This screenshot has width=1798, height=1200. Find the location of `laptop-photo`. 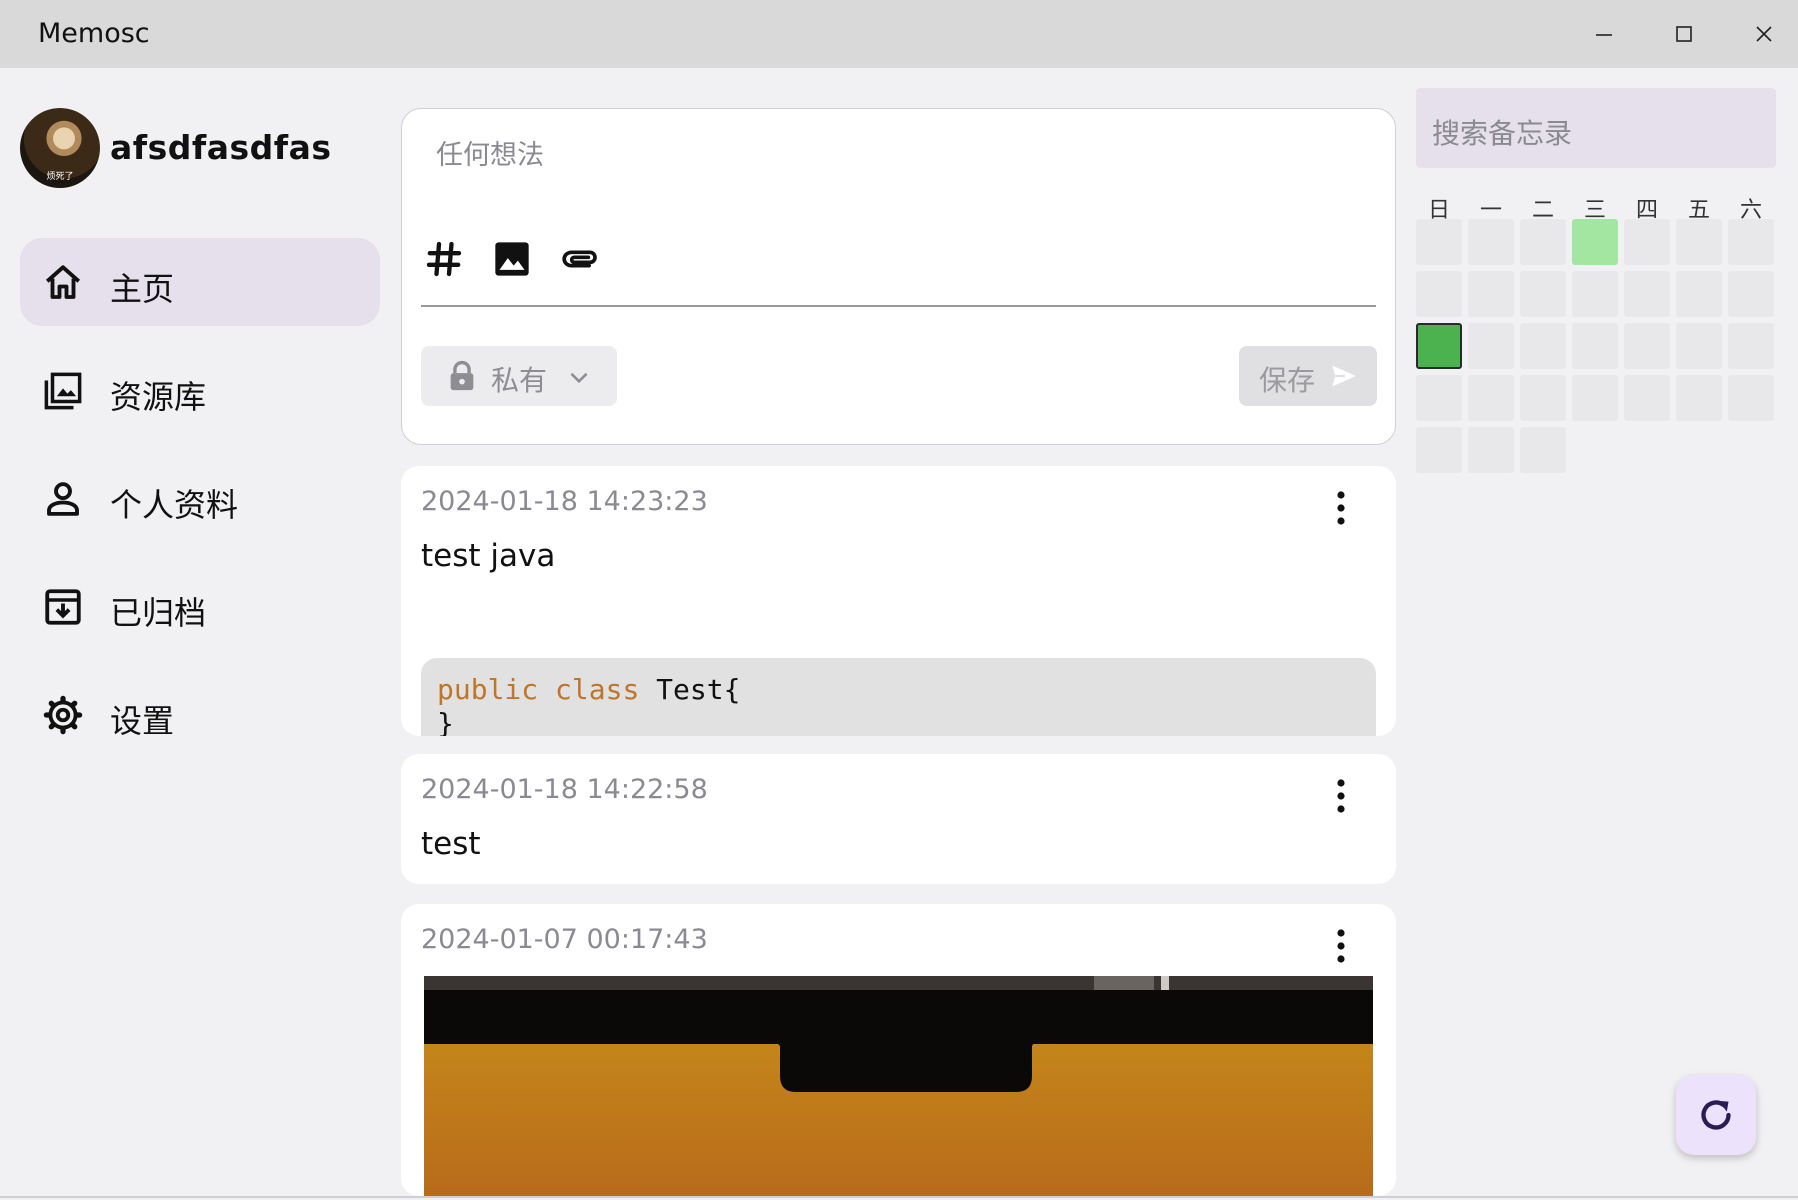

laptop-photo is located at coordinates (898, 1034).